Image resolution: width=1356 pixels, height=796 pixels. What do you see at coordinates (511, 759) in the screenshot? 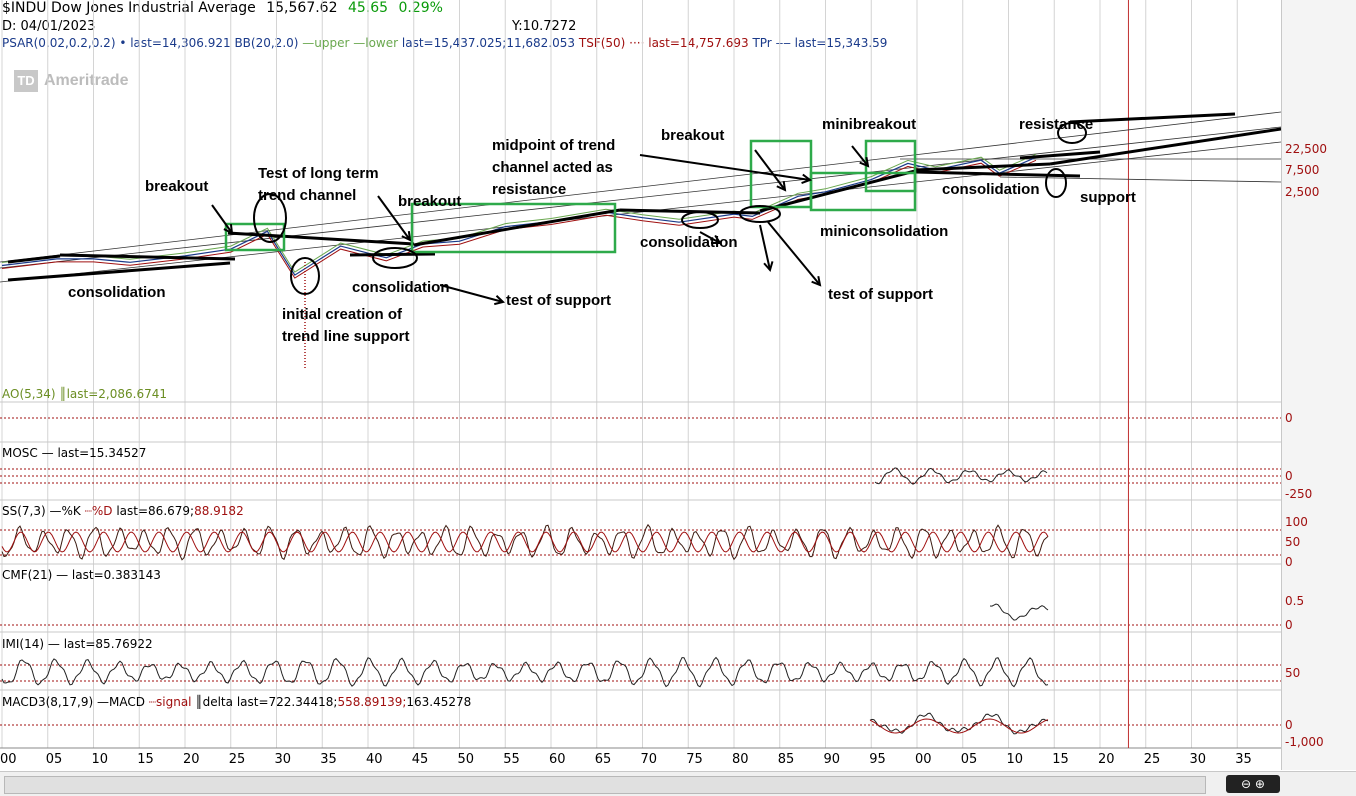
I see `x-tick-label: 55` at bounding box center [511, 759].